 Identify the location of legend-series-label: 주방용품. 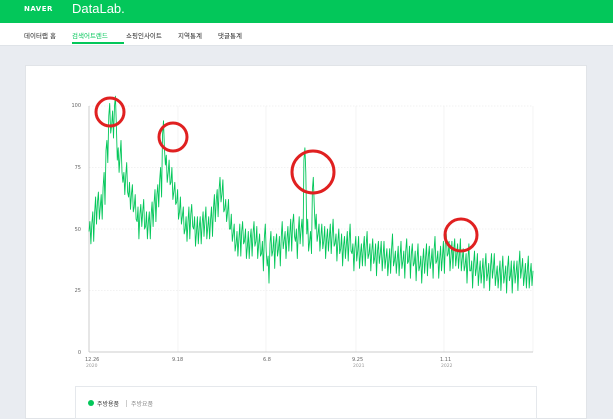
(108, 403).